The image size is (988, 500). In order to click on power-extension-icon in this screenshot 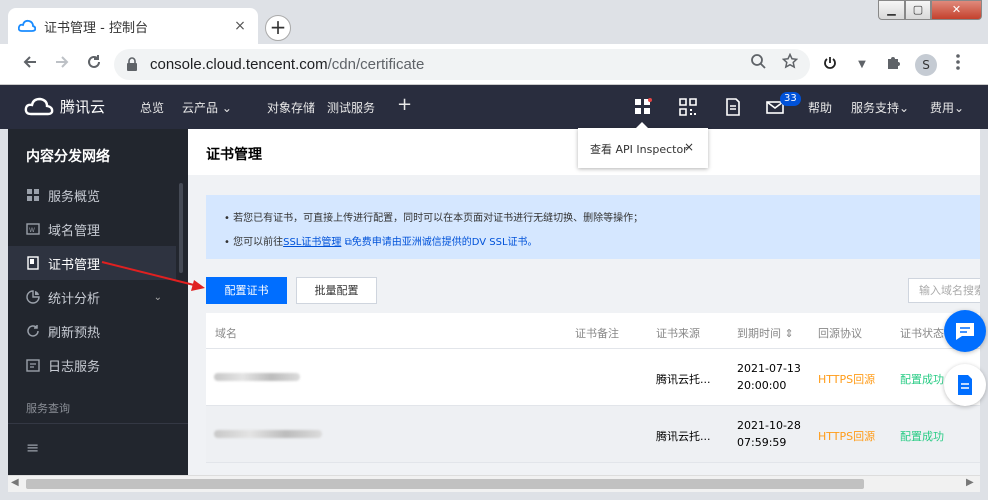, I will do `click(830, 65)`.